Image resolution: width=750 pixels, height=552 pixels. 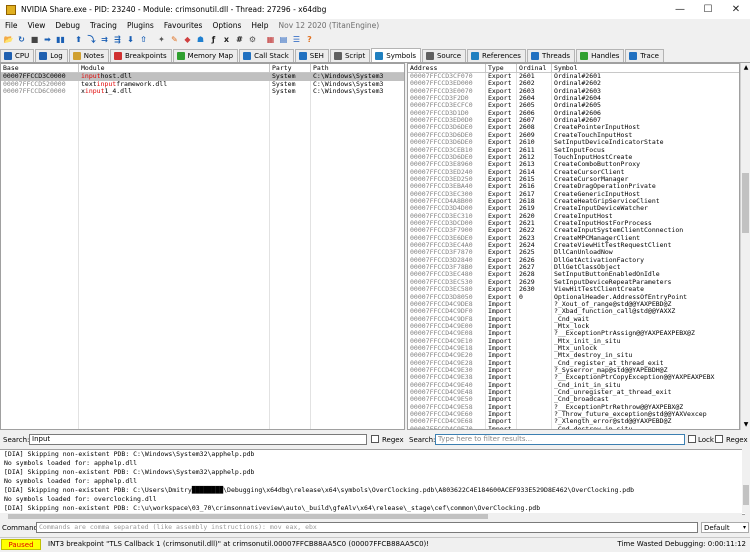 What do you see at coordinates (296, 39) in the screenshot?
I see `settings-icon: ☰` at bounding box center [296, 39].